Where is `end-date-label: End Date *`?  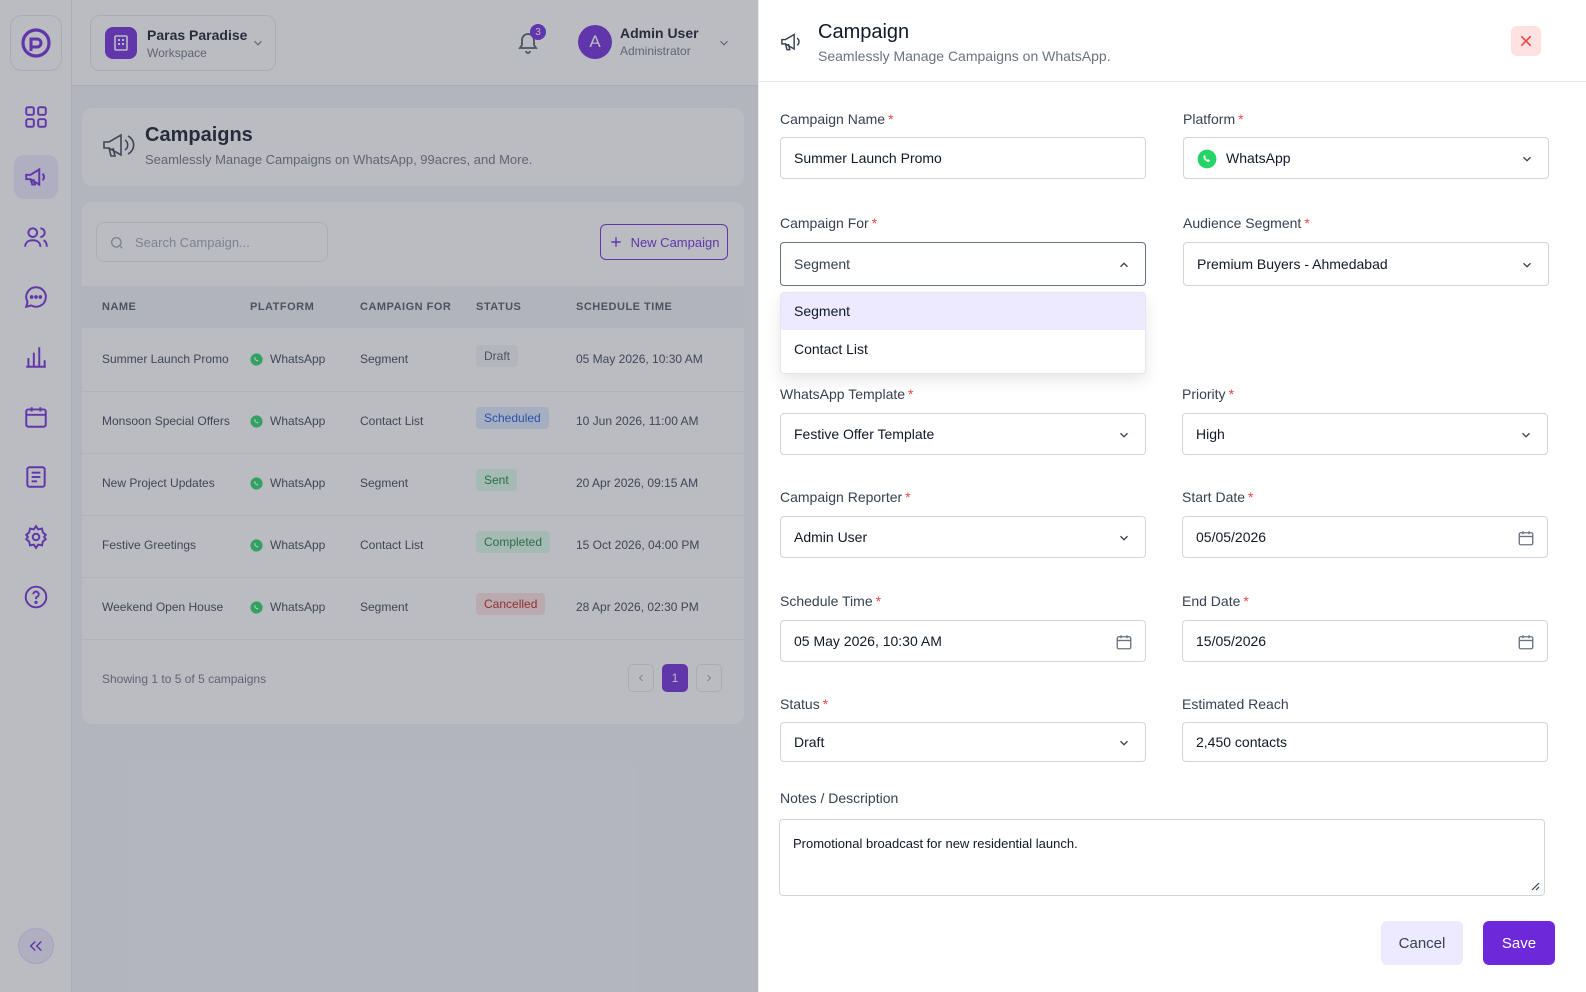
end-date-label: End Date * is located at coordinates (1215, 601).